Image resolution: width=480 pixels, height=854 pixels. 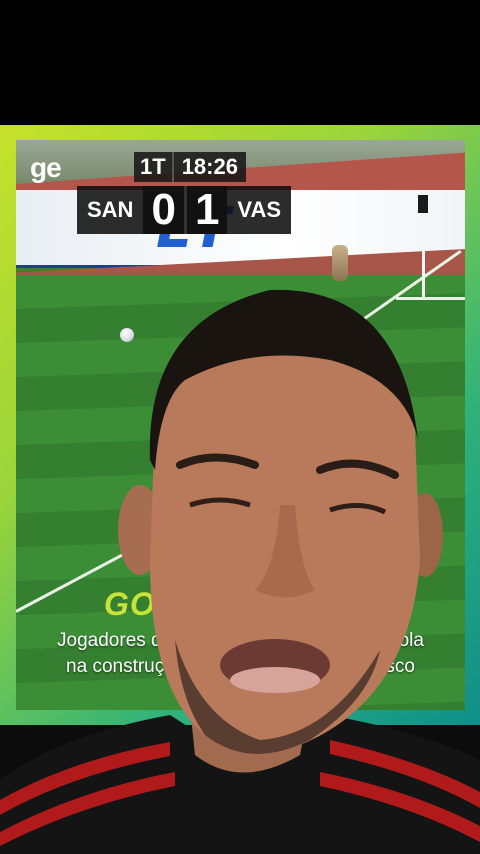 What do you see at coordinates (240, 667) in the screenshot?
I see `caption-line-2: na construçã asco` at bounding box center [240, 667].